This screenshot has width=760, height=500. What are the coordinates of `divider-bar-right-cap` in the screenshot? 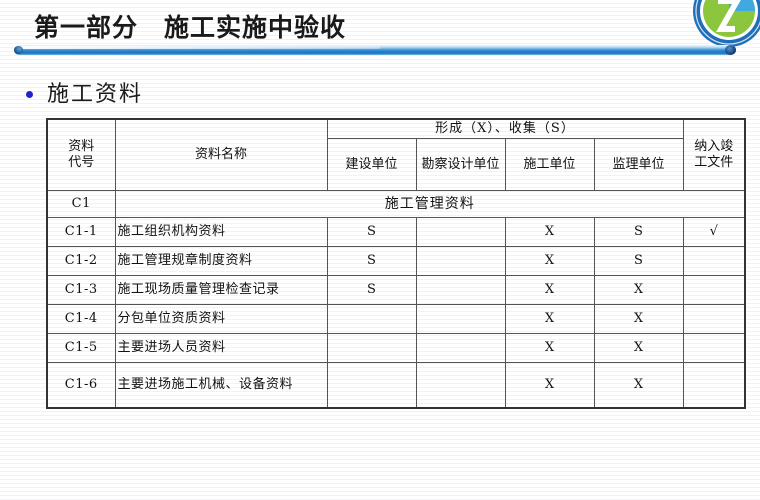 It's located at (730, 50).